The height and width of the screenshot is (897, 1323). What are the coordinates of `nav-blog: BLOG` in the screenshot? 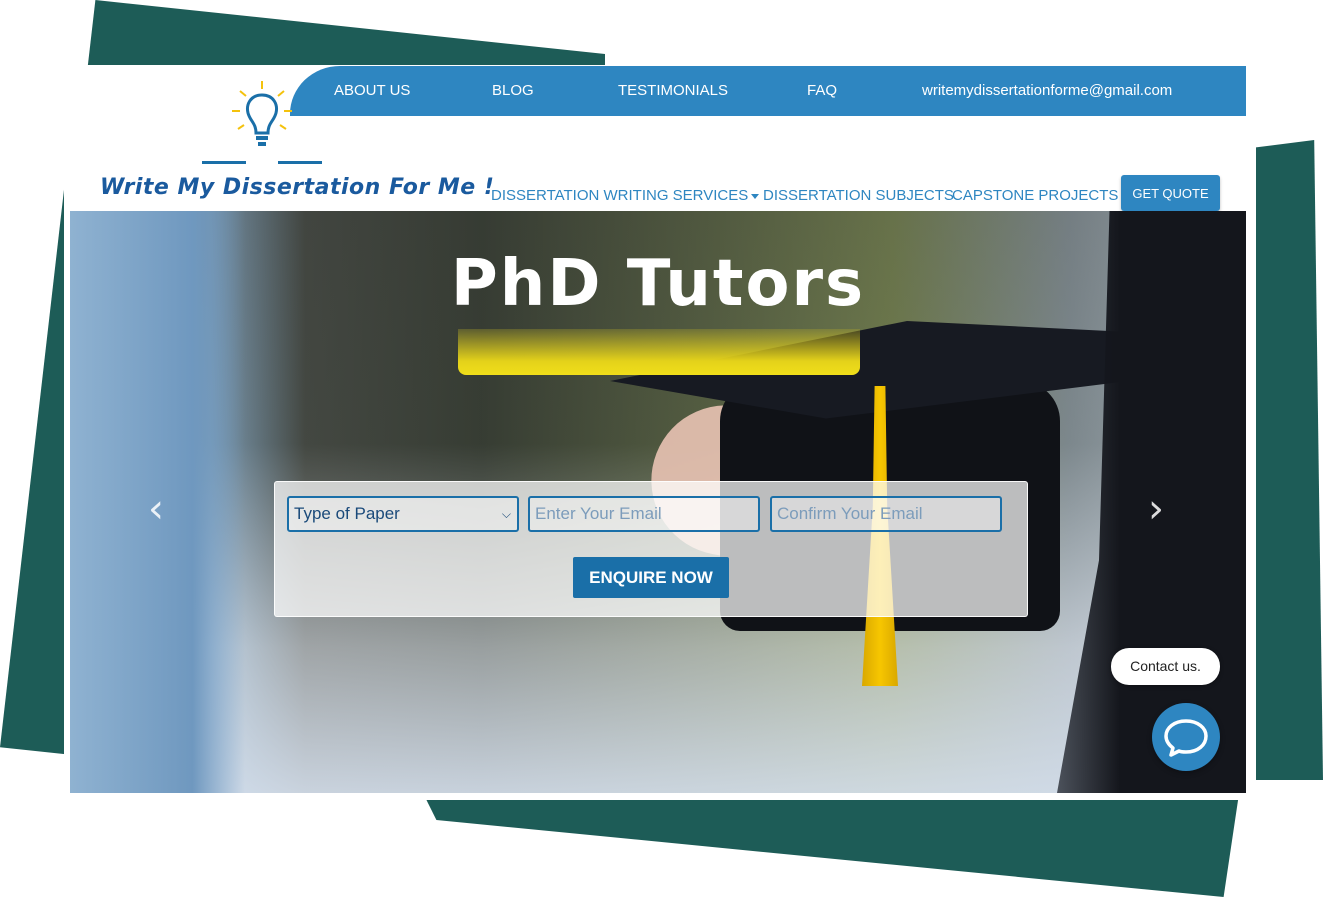 It's located at (513, 90).